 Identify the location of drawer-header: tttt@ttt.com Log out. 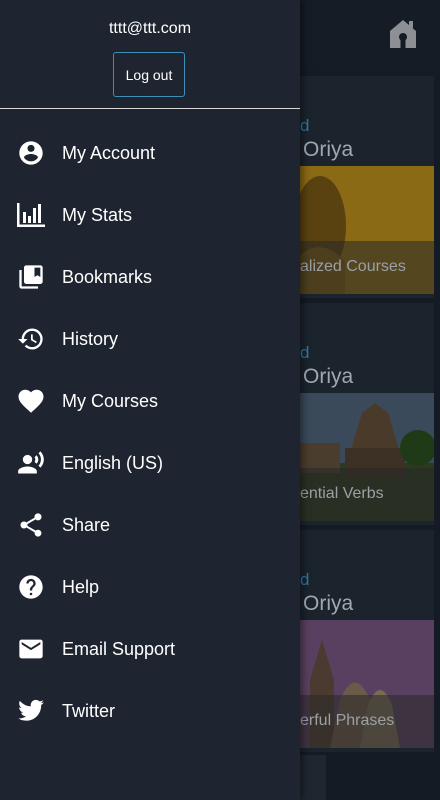
(150, 54).